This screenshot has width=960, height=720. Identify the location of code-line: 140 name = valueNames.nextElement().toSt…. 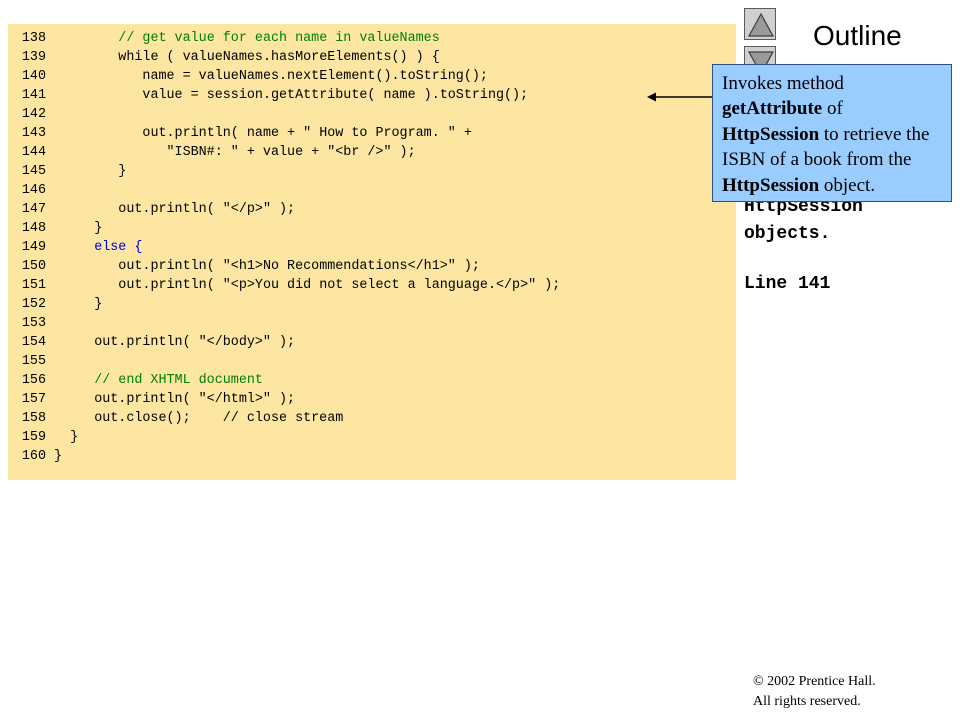
(248, 76).